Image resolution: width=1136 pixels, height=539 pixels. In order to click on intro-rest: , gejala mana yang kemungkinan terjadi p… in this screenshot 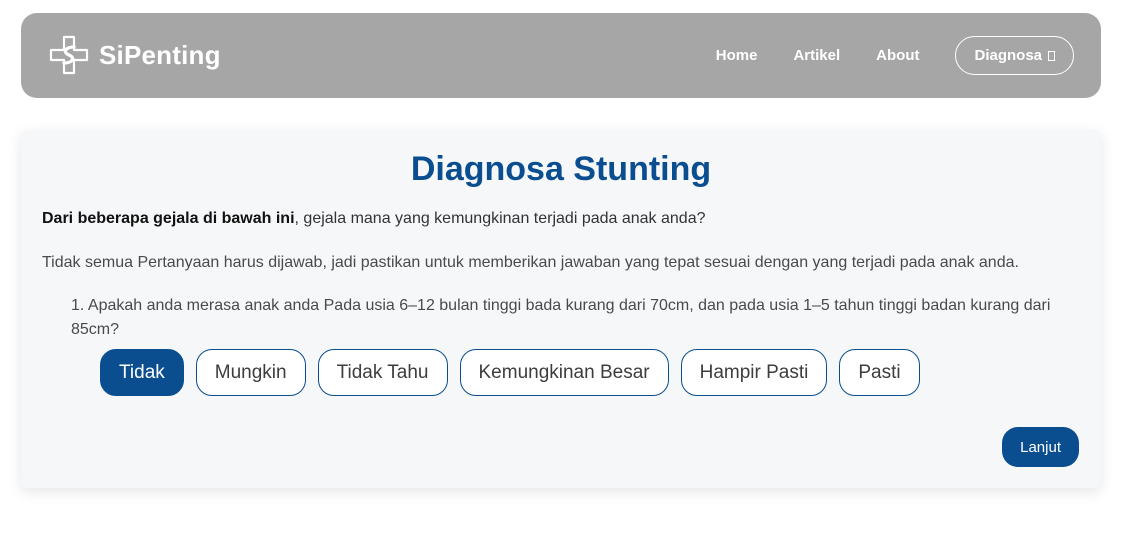, I will do `click(500, 218)`.